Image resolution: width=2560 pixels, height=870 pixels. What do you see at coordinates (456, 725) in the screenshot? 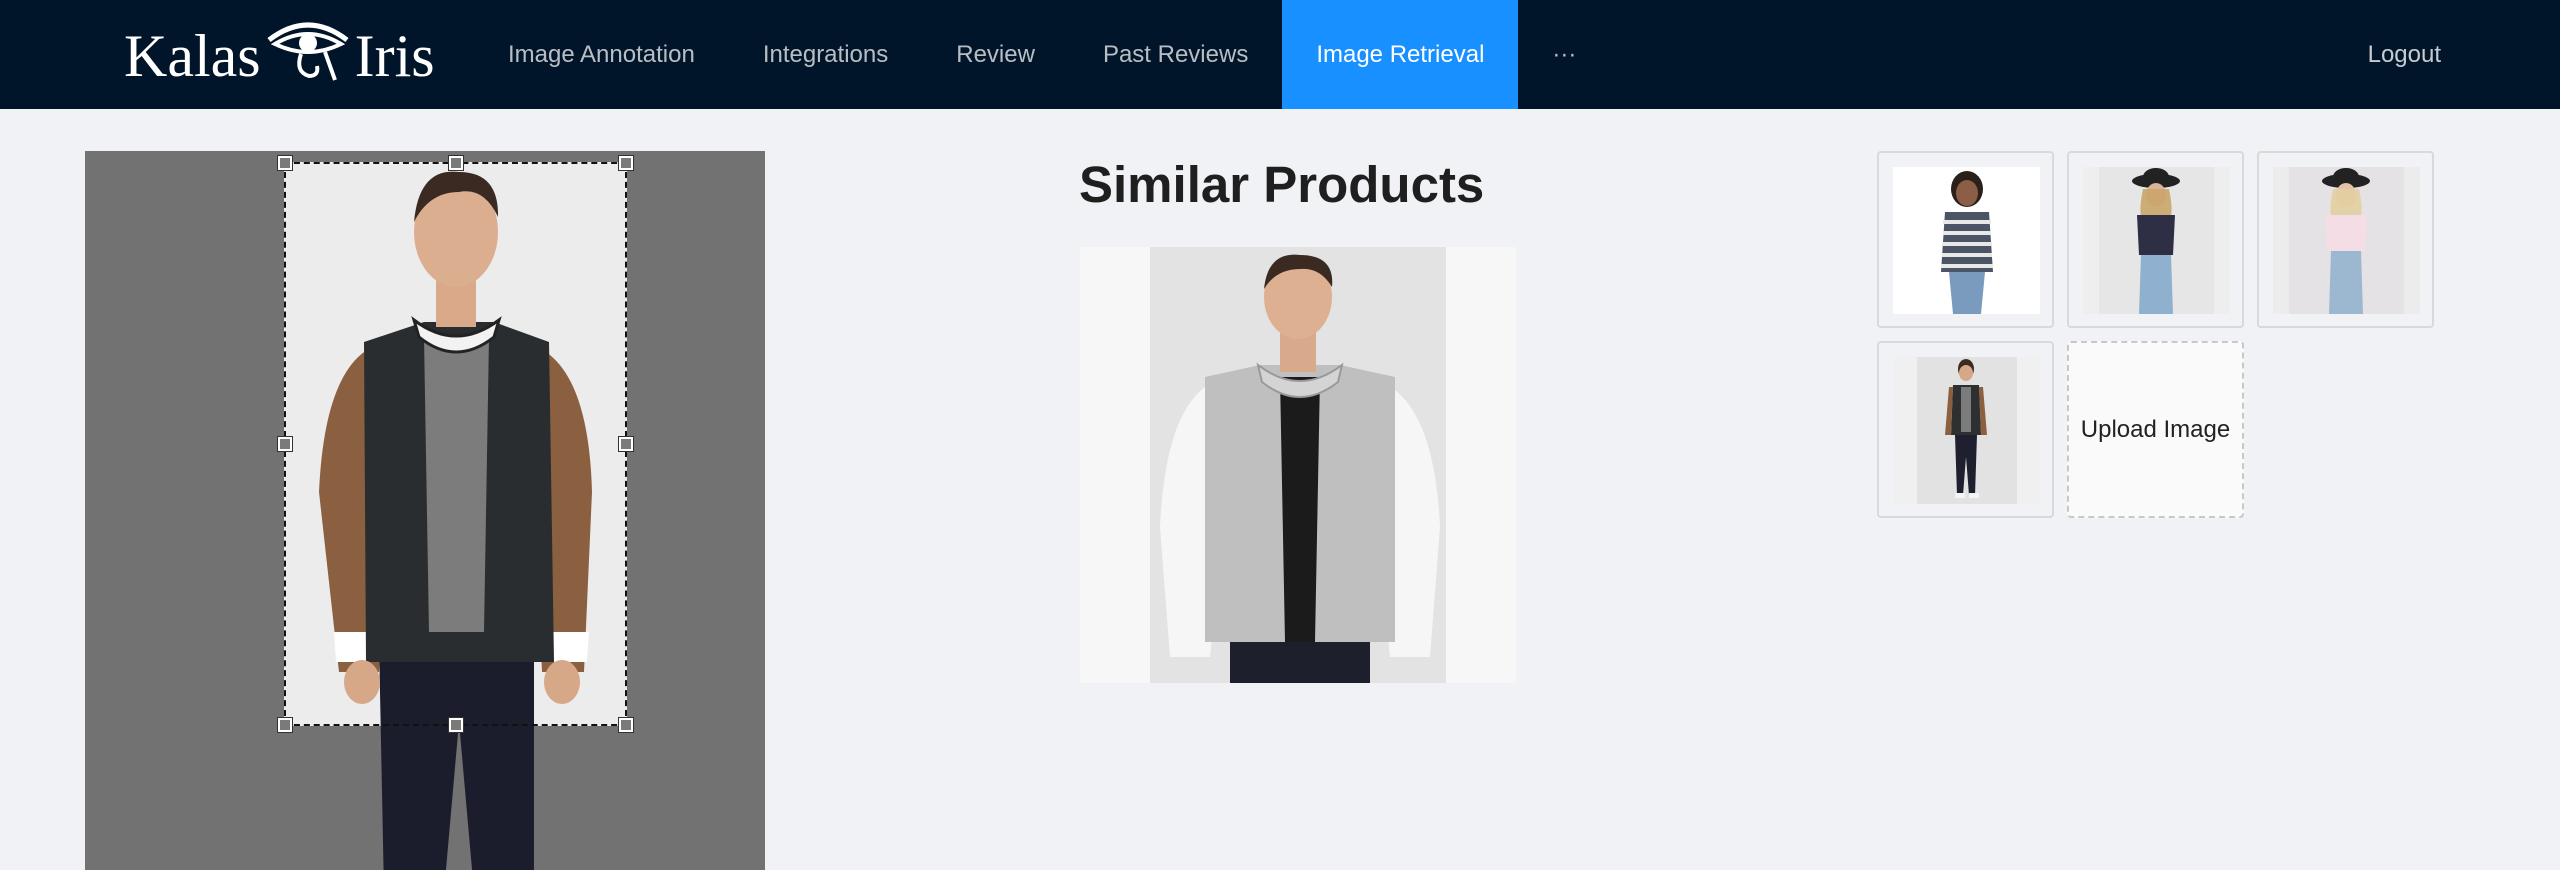
I see `crop-handle-s` at bounding box center [456, 725].